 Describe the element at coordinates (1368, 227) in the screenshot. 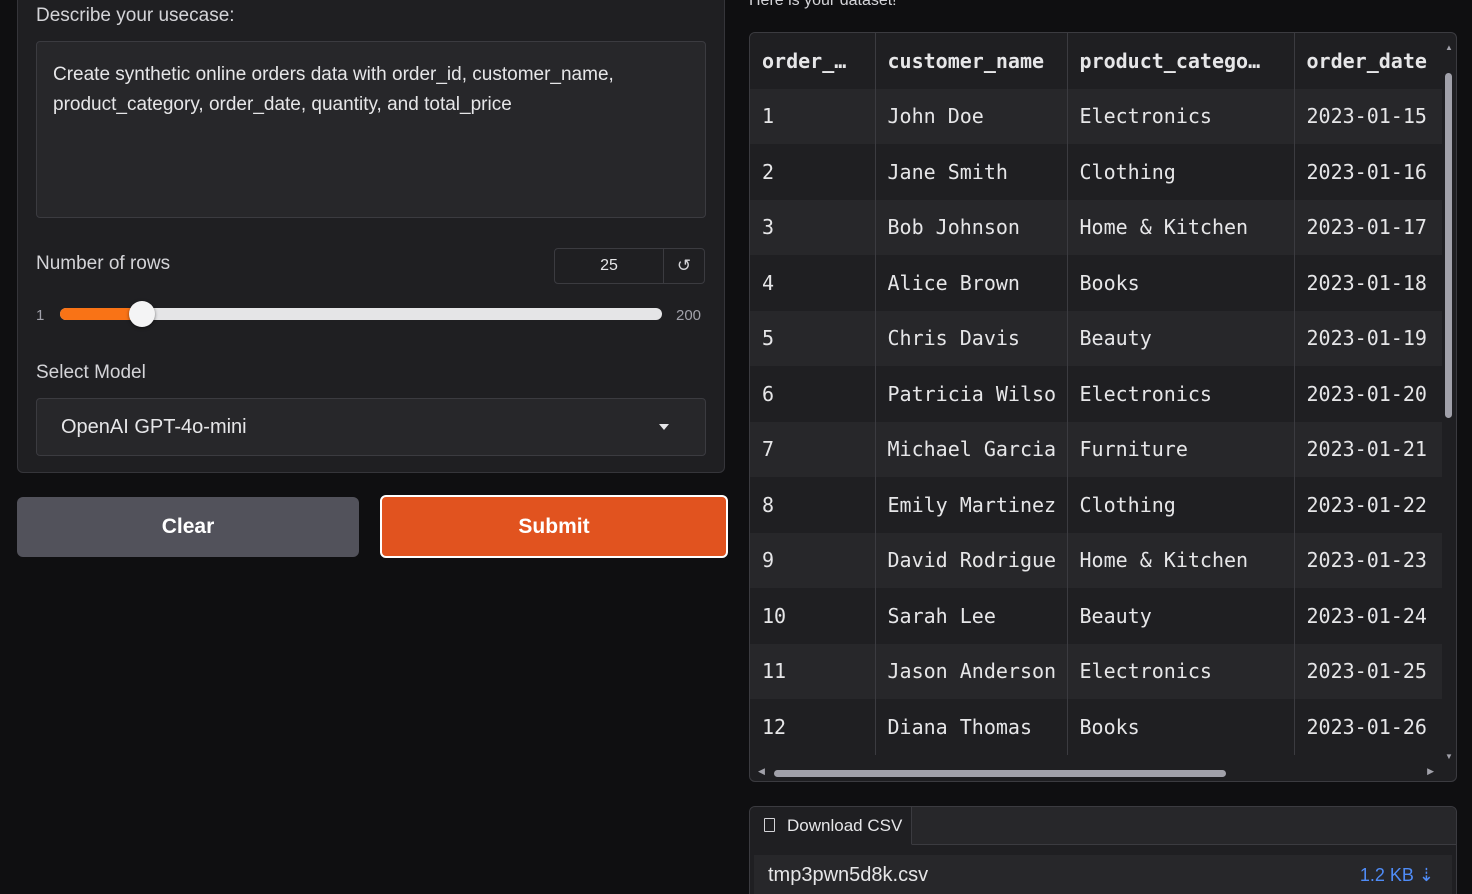

I see `cell-order-date: 2023-01-17` at that location.